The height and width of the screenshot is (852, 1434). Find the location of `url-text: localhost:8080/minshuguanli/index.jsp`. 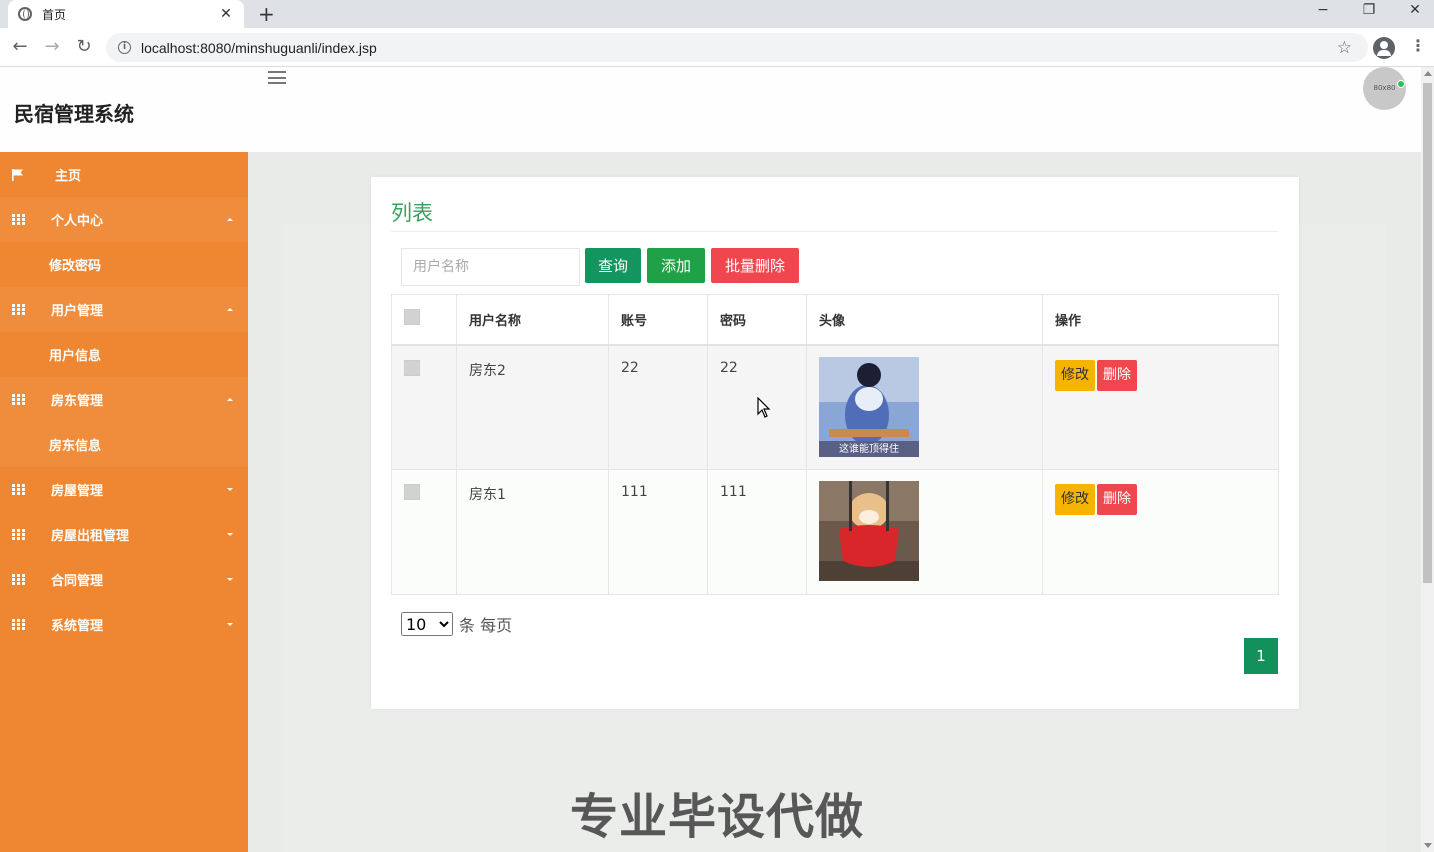

url-text: localhost:8080/minshuguanli/index.jsp is located at coordinates (739, 48).